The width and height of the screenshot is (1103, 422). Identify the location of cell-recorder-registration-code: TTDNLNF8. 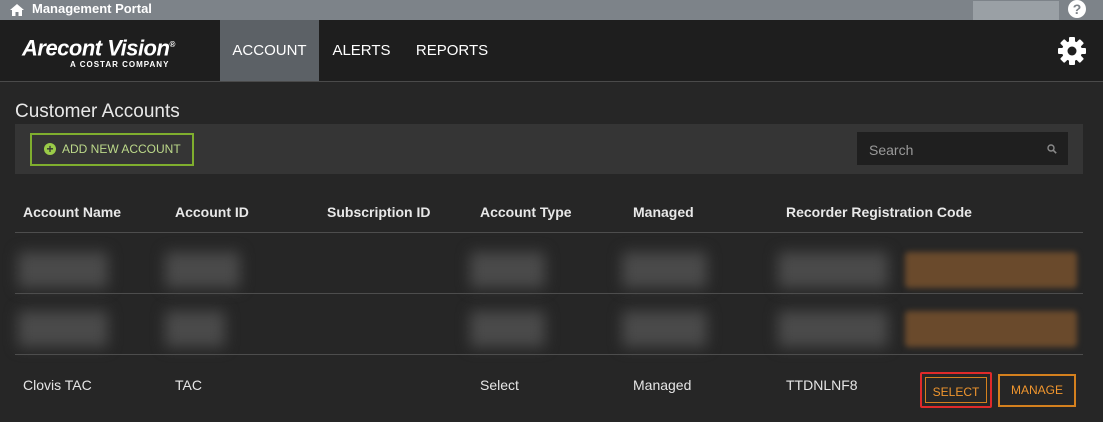
(822, 385).